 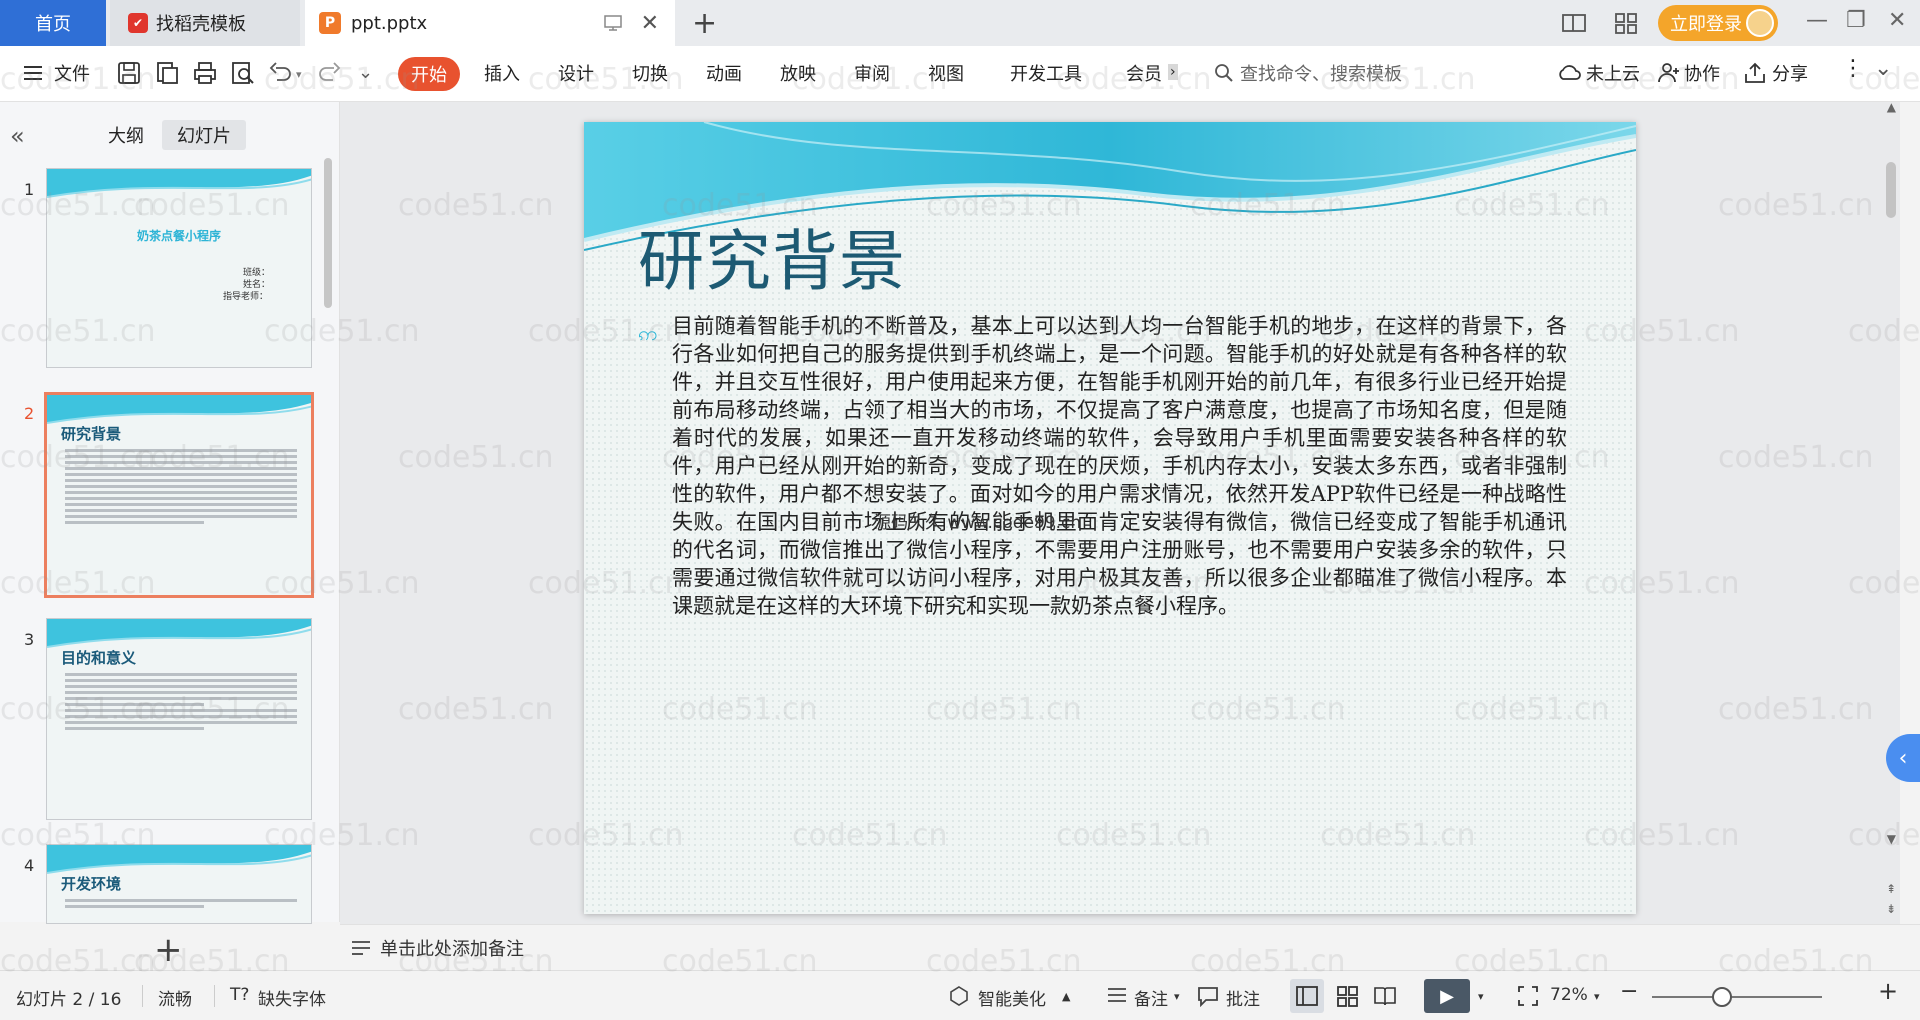 I want to click on title-bar: 首页 ✔ 找稻壳模板 P ppt.pptx ✕ + 立即登录 — ❐ ✕, so click(x=960, y=23).